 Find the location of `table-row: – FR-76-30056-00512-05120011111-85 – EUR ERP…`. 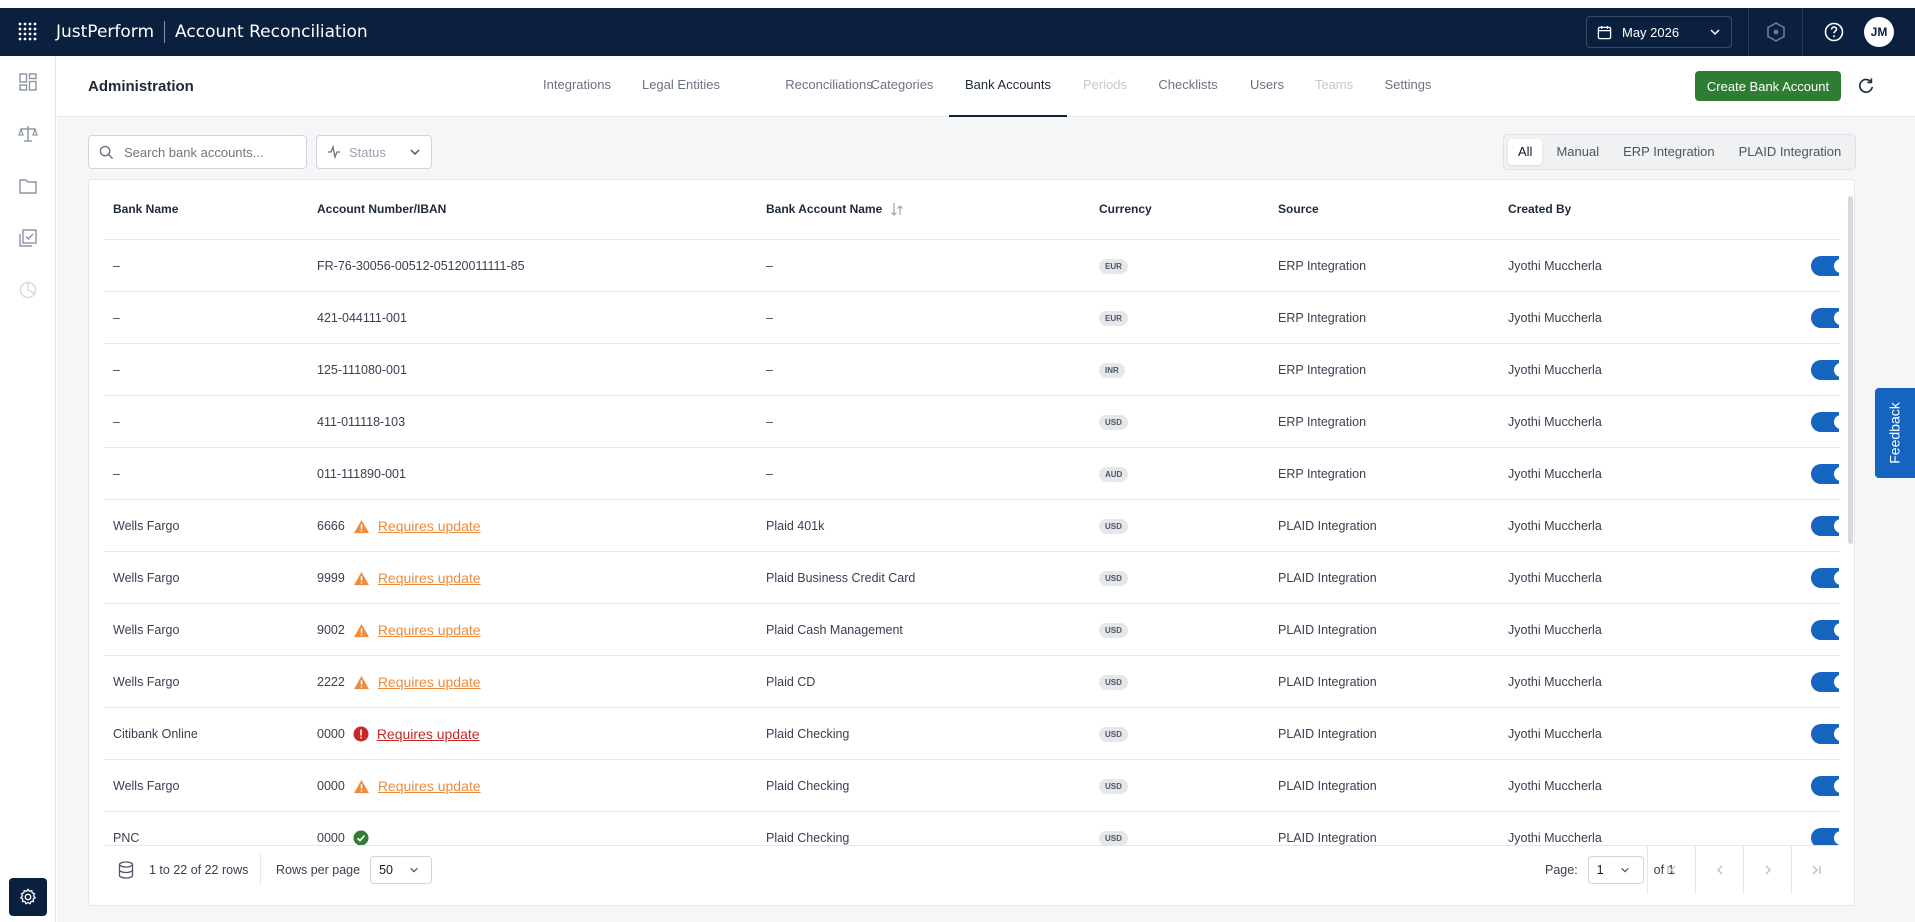

table-row: – FR-76-30056-00512-05120011111-85 – EUR ERP… is located at coordinates (972, 266).